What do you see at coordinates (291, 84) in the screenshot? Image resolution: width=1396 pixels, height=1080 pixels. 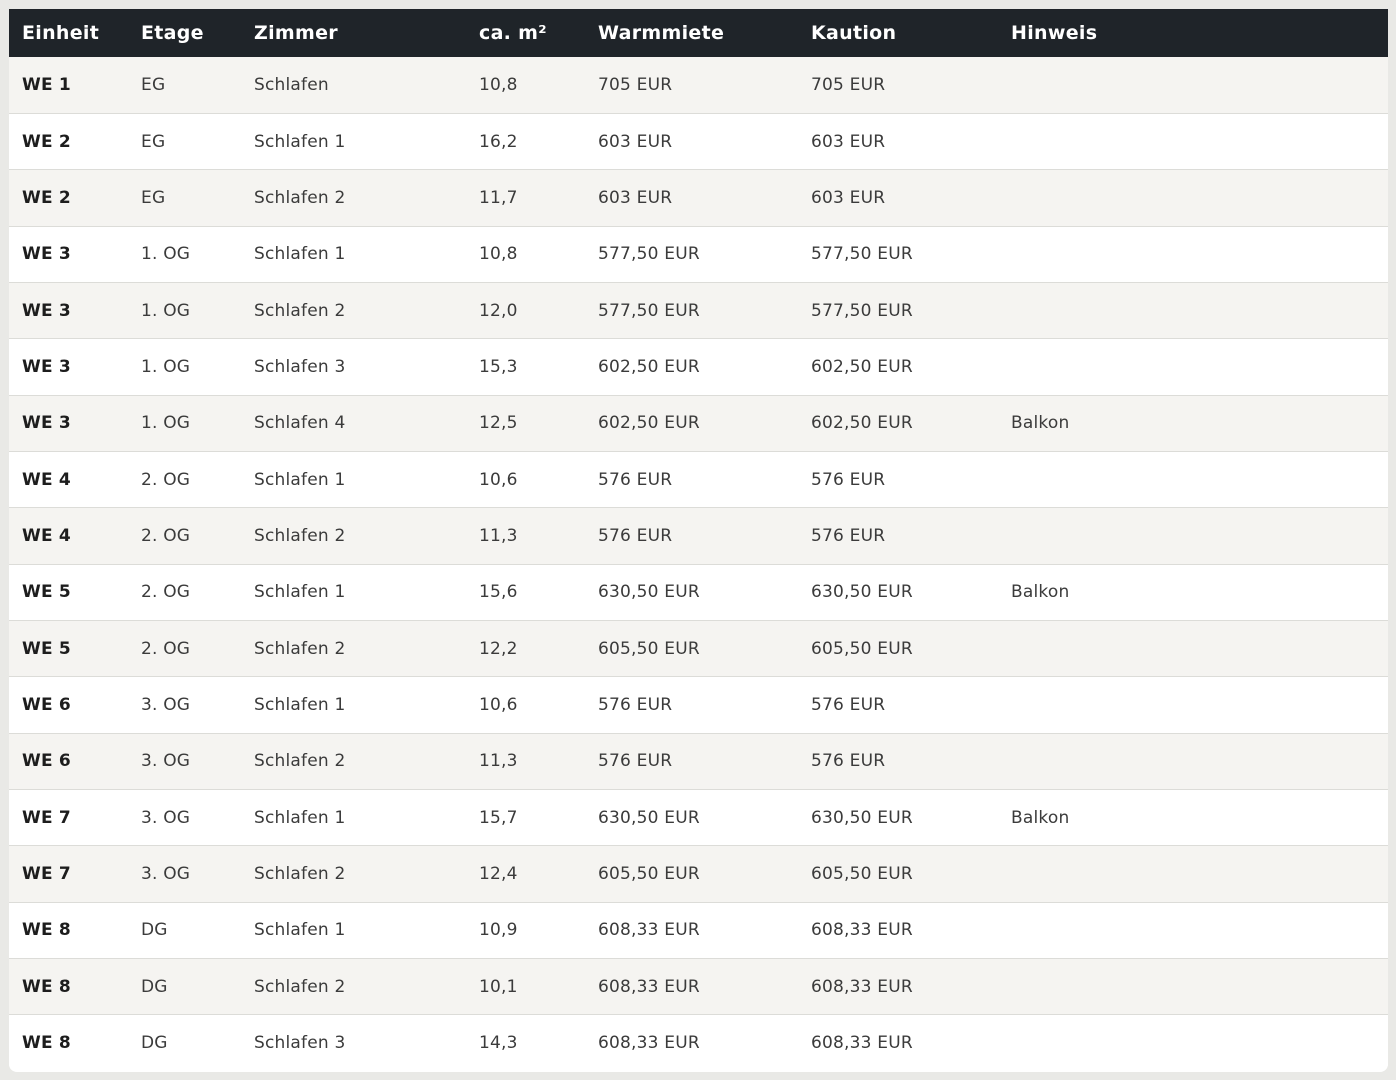 I see `cell-zimmer: Schlafen` at bounding box center [291, 84].